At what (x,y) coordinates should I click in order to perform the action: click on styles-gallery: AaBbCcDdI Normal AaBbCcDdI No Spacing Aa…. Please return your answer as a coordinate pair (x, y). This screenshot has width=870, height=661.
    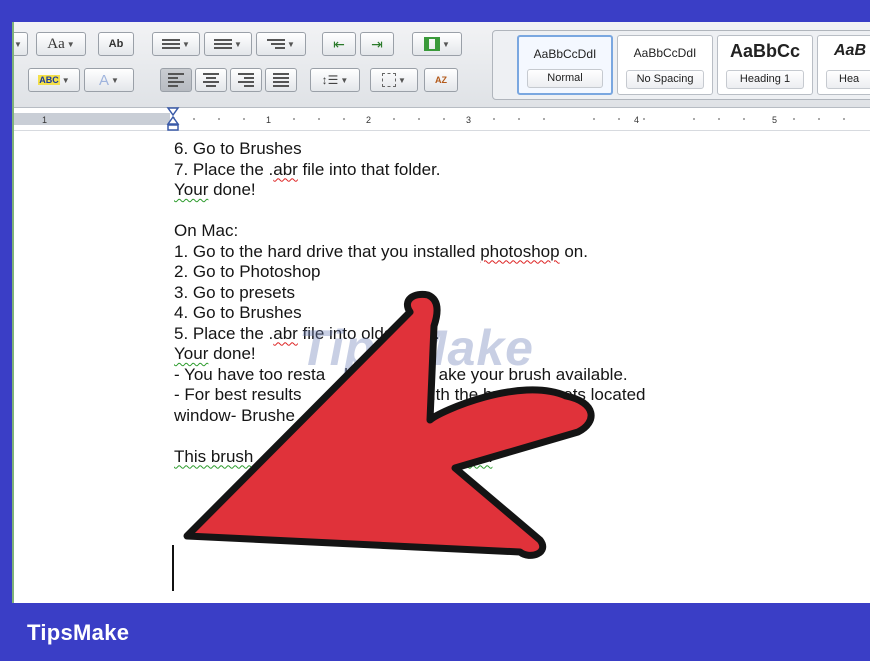
    Looking at the image, I should click on (681, 65).